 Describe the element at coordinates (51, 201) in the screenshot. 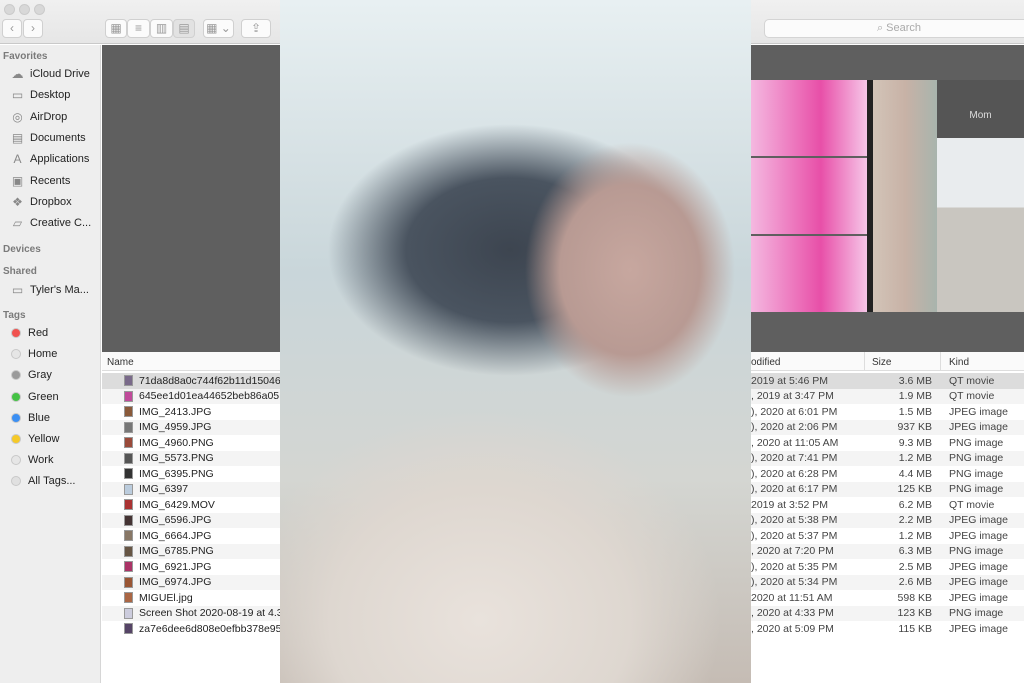

I see `sidebar-item-label: Dropbox` at that location.